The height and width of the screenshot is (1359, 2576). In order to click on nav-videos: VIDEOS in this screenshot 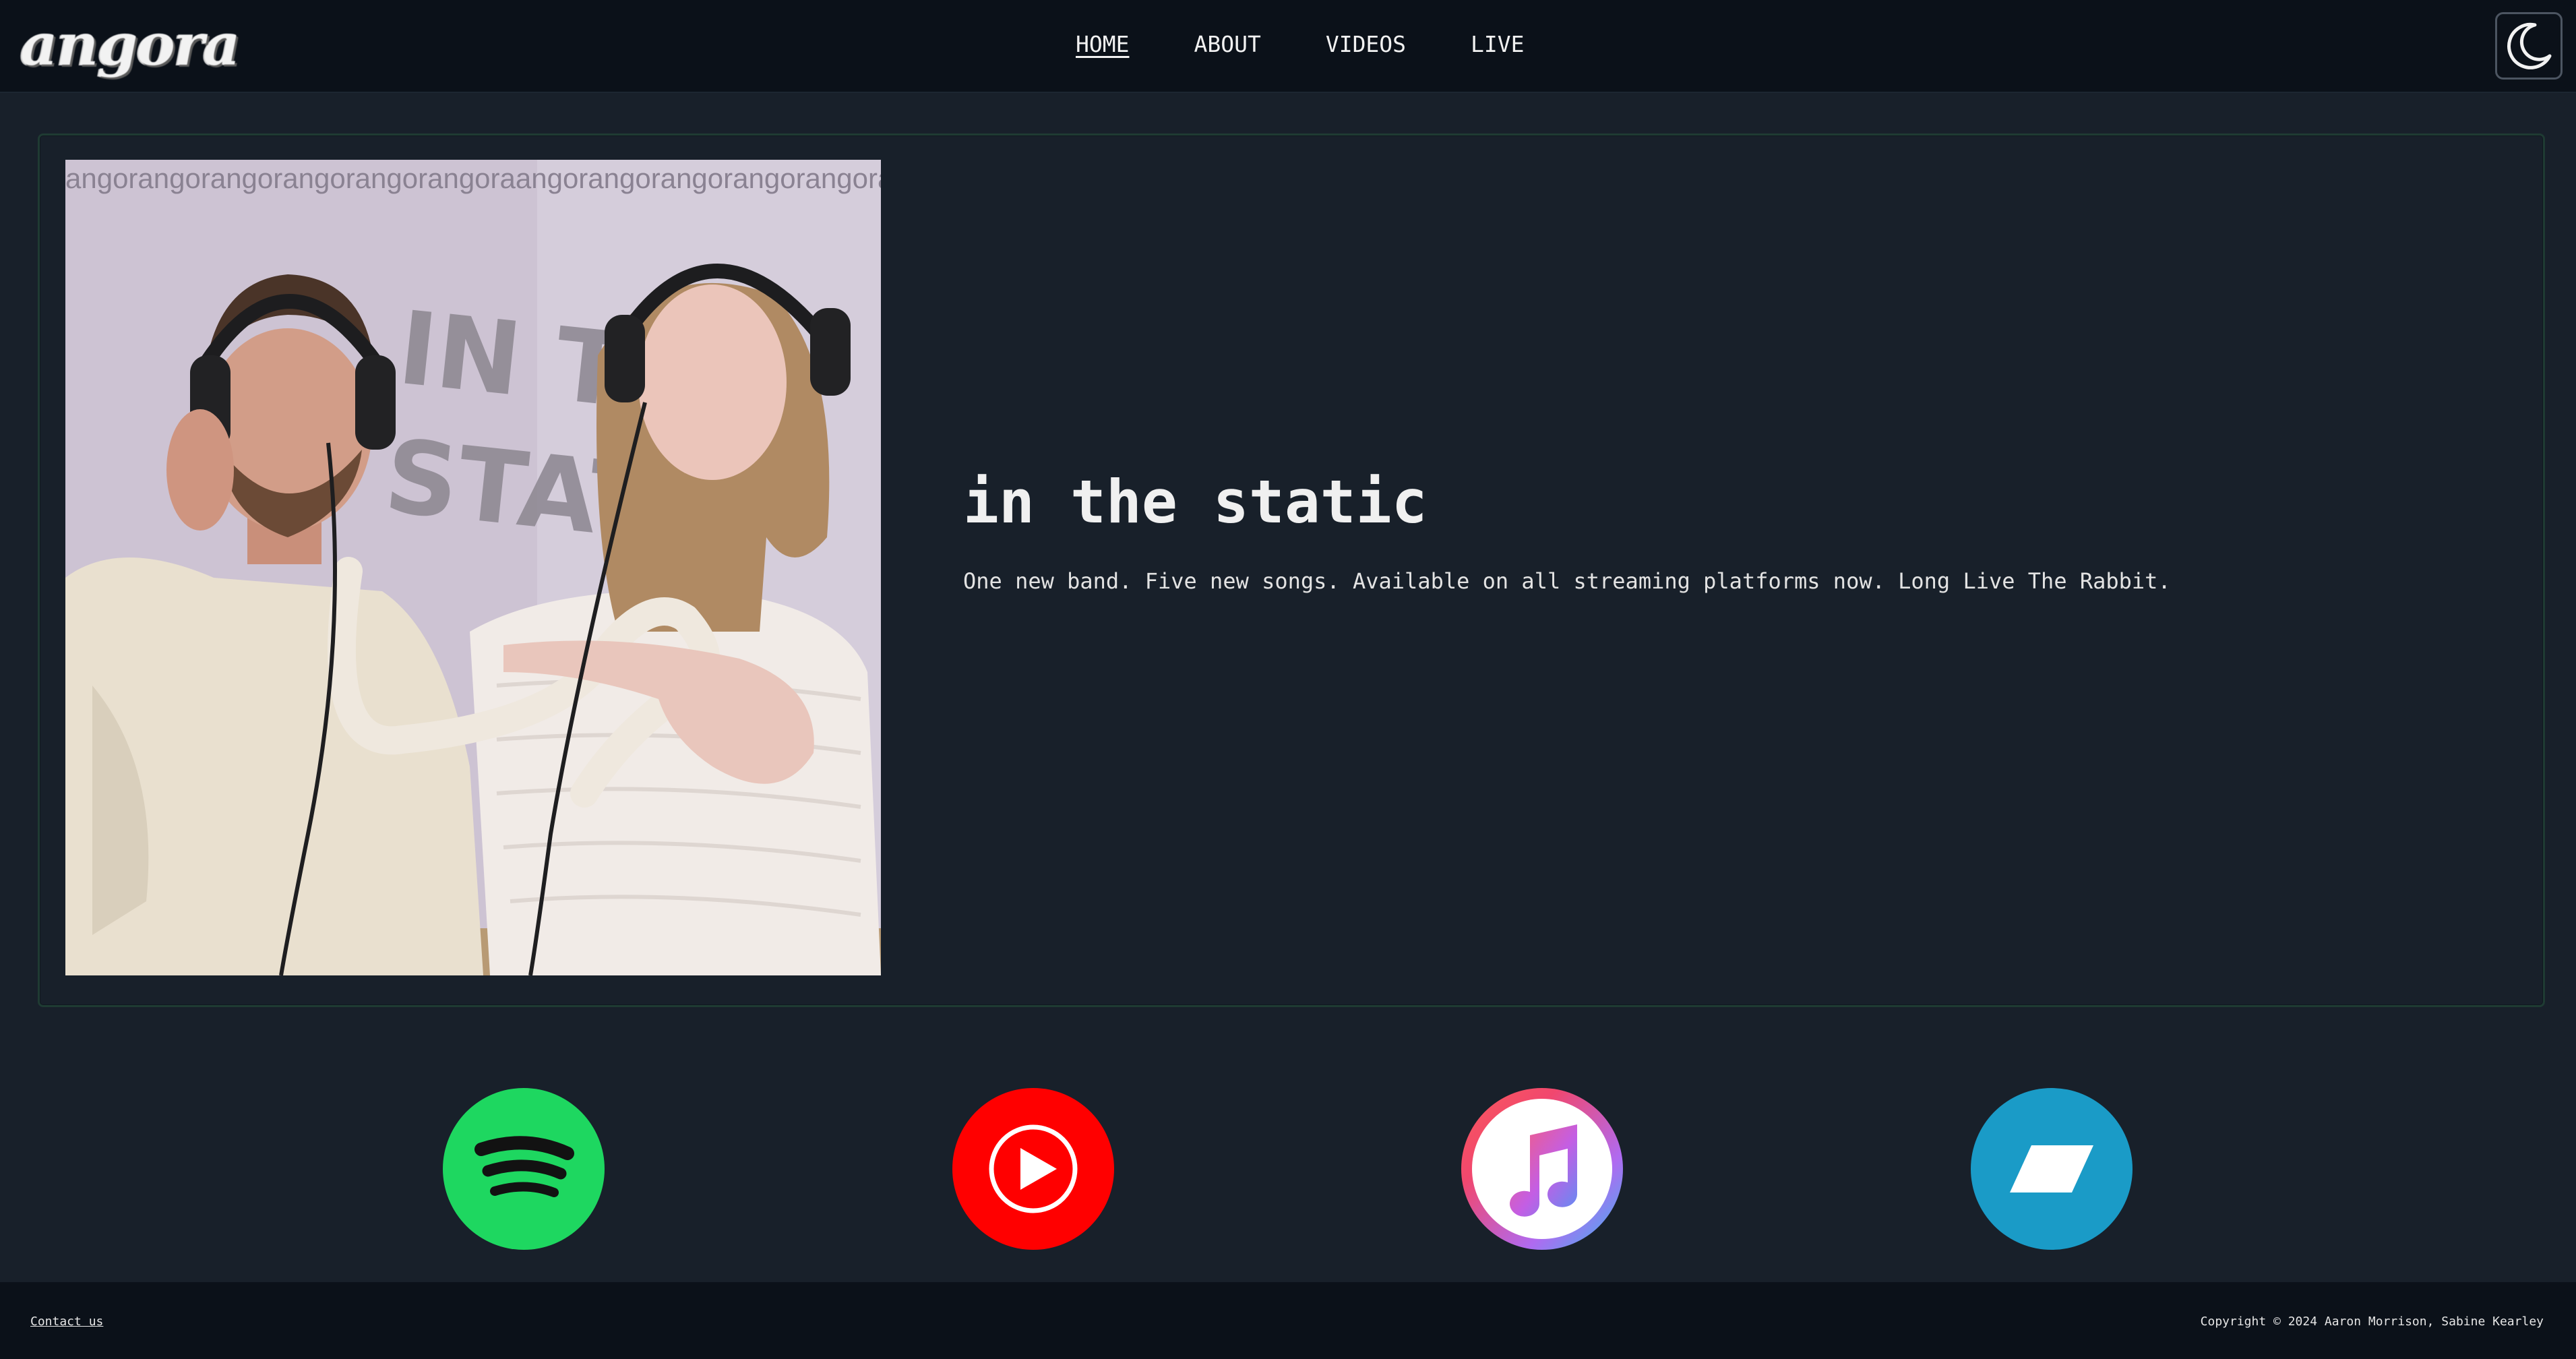, I will do `click(1366, 44)`.